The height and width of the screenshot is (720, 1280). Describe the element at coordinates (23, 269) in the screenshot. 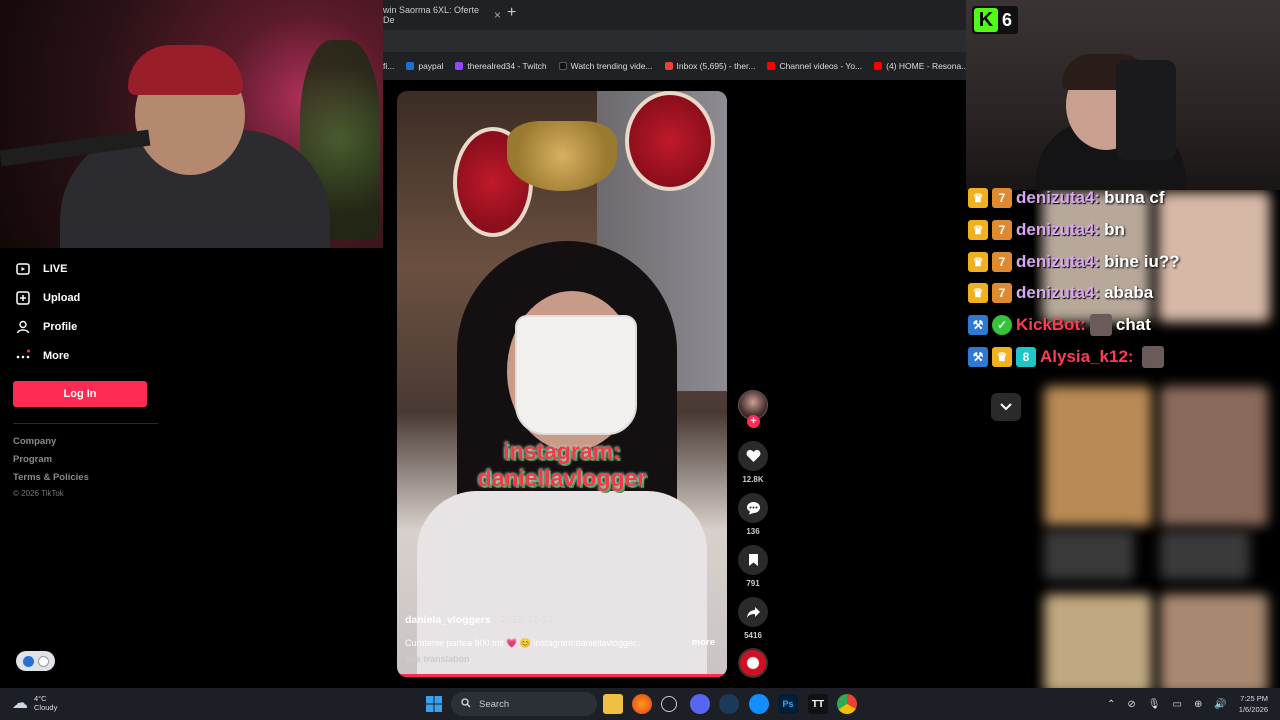

I see `live-icon` at that location.